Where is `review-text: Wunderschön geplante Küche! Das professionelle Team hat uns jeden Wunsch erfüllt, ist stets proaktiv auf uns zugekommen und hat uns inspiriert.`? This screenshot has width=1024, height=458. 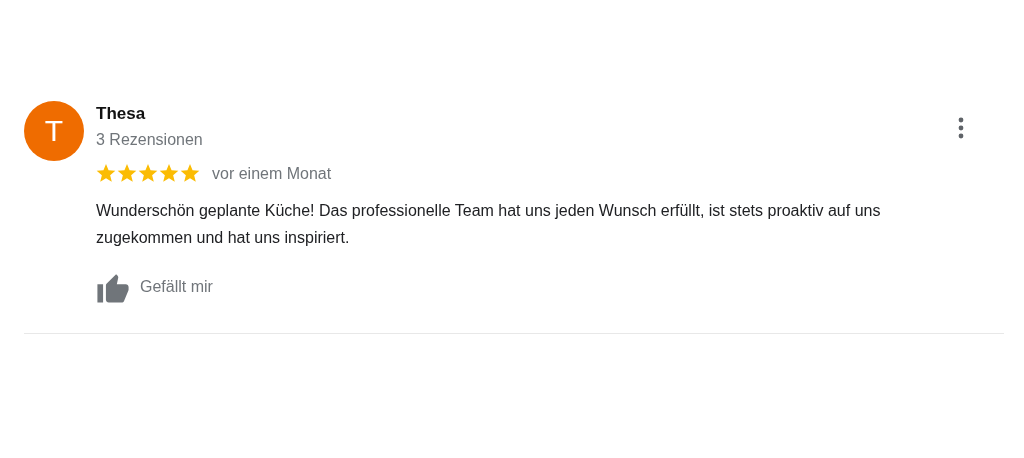
review-text: Wunderschön geplante Küche! Das professionelle Team hat uns jeden Wunsch erfüllt, ist stets proaktiv auf uns zugekommen und hat uns inspiriert. is located at coordinates (489, 224).